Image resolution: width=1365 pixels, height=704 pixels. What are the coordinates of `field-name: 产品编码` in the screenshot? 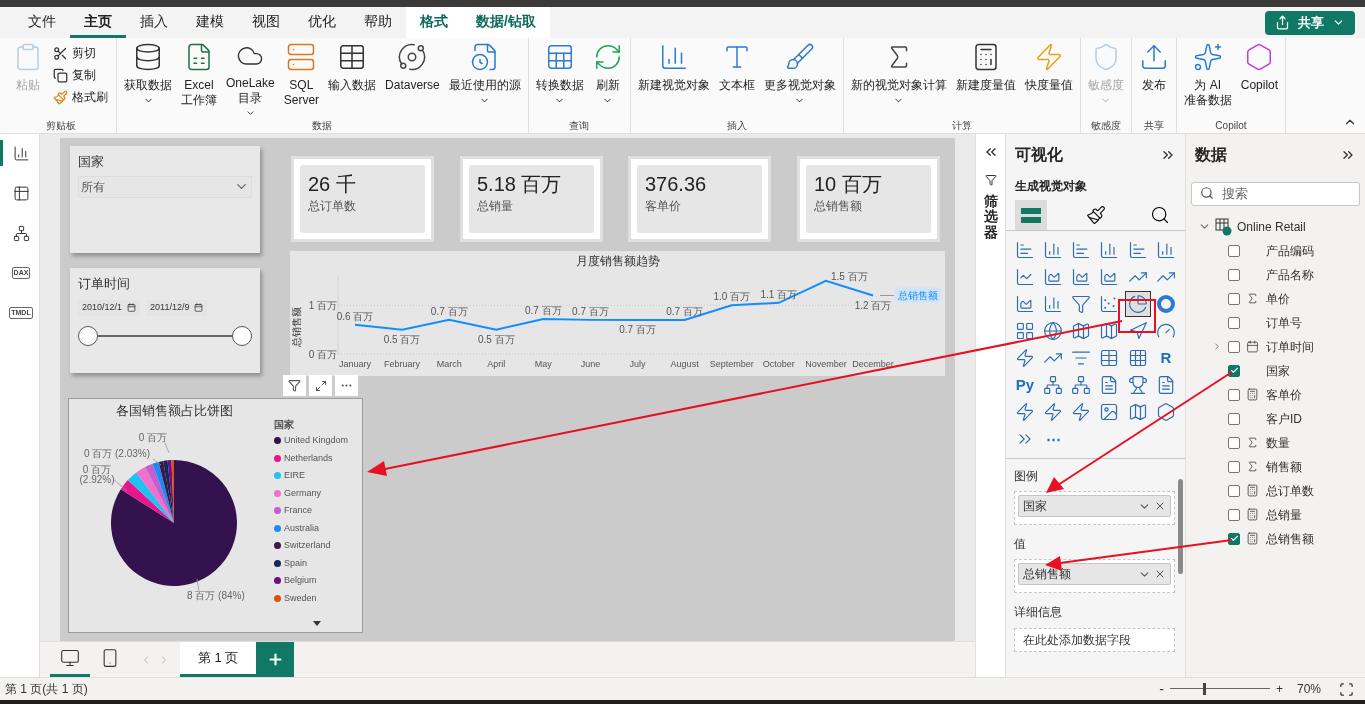 It's located at (1290, 250).